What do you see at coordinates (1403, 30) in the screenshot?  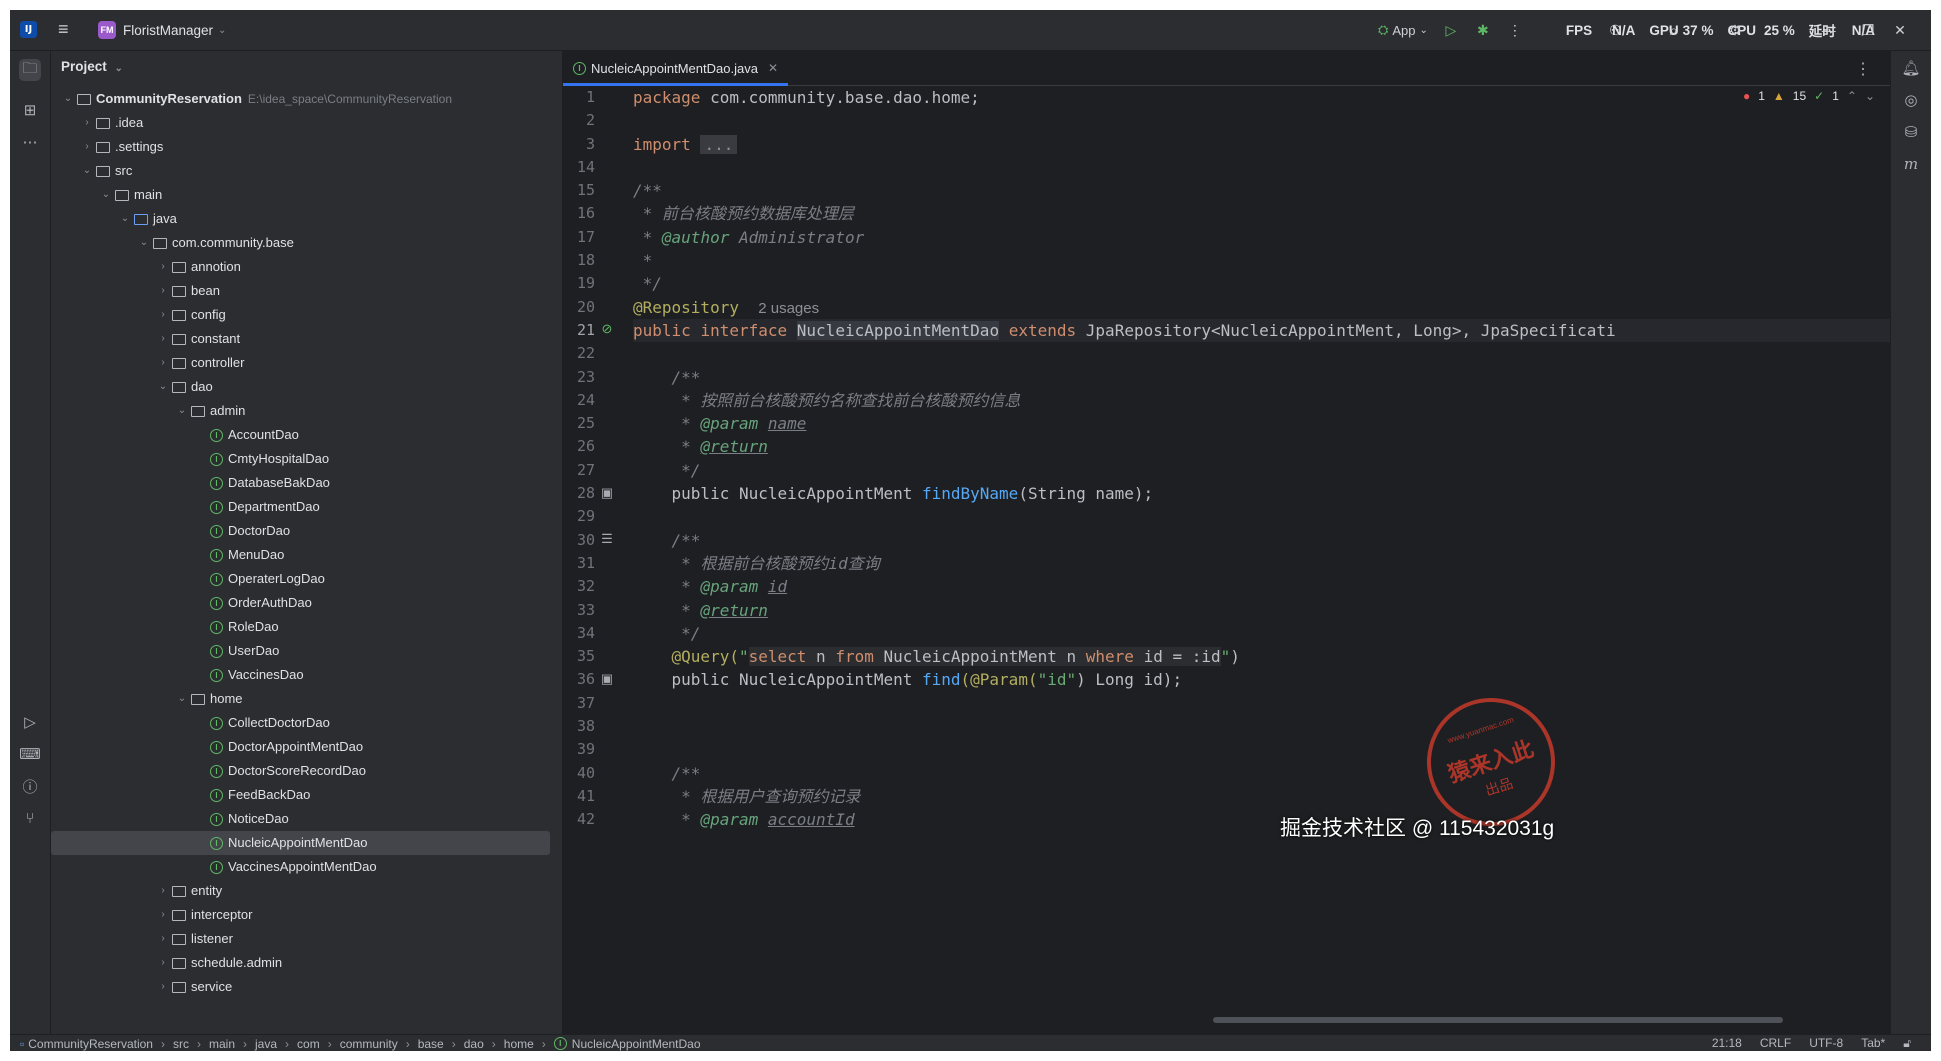 I see `run-config-selector: ⛭ App ⌄` at bounding box center [1403, 30].